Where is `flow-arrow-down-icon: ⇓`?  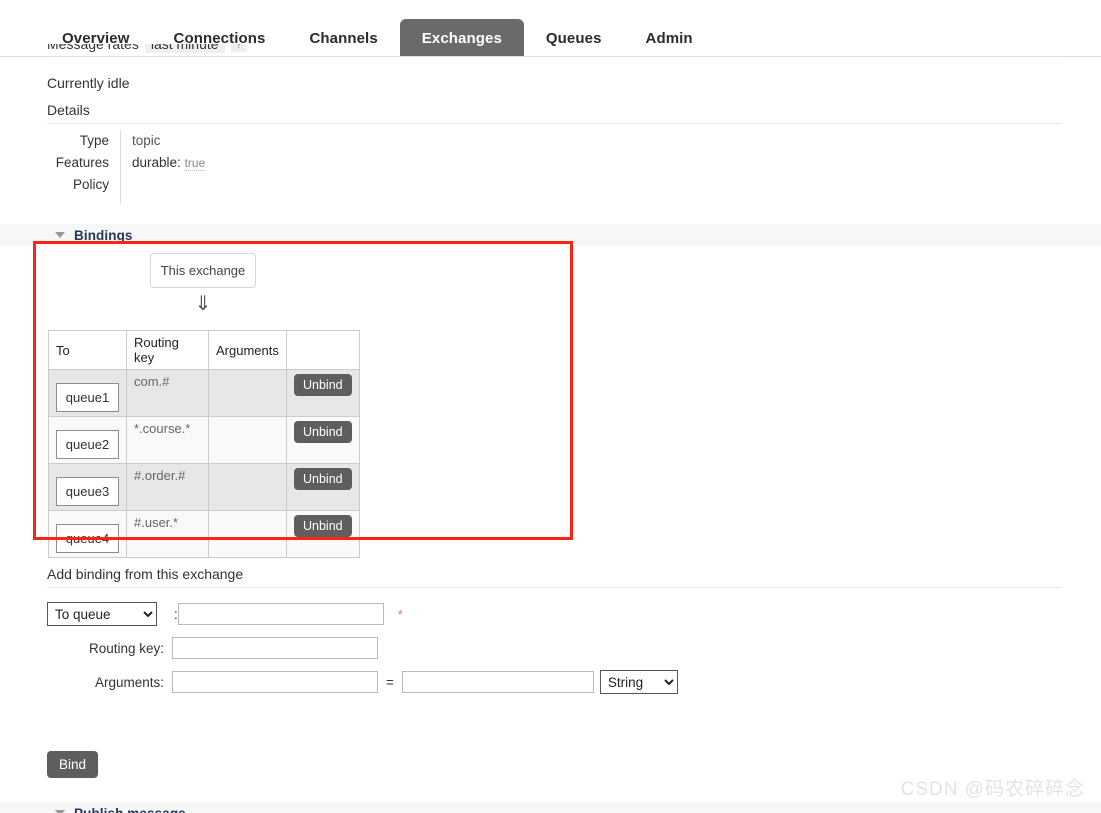
flow-arrow-down-icon: ⇓ is located at coordinates (203, 304).